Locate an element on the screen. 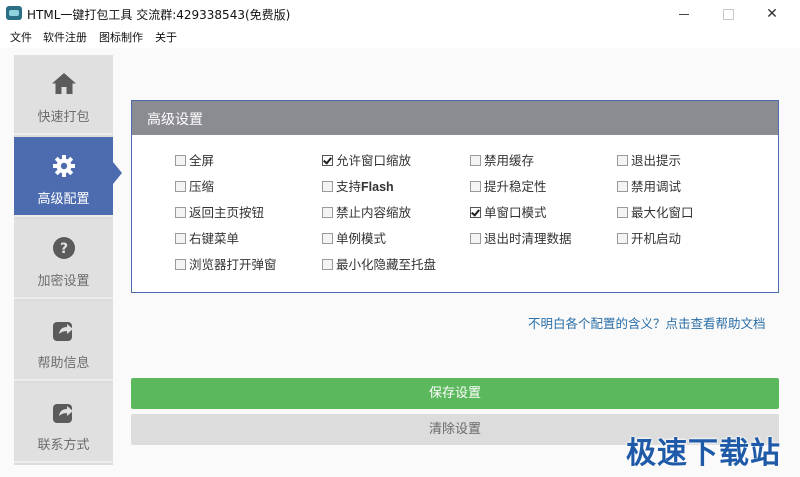 The height and width of the screenshot is (477, 800). option-context-menu: 右键菜单 is located at coordinates (207, 239).